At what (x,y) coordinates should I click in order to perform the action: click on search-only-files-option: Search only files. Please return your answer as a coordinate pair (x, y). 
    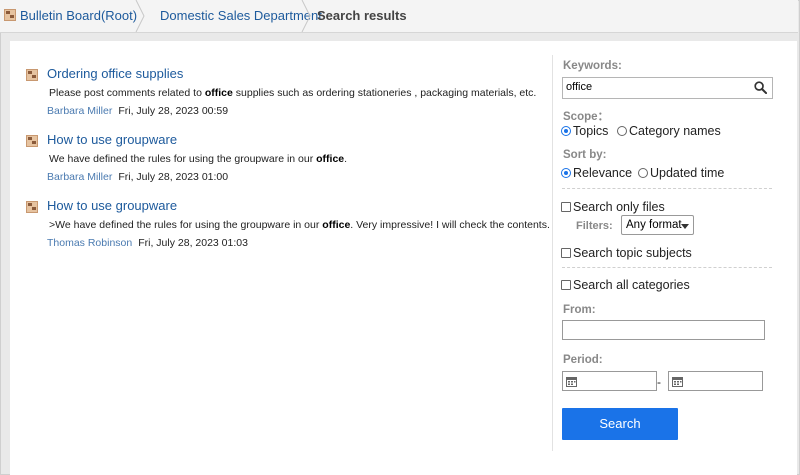
    Looking at the image, I should click on (613, 207).